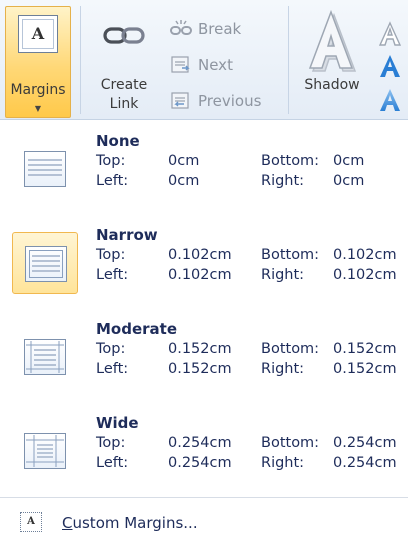 This screenshot has width=408, height=541. Describe the element at coordinates (137, 329) in the screenshot. I see `option-title: Moderate` at that location.